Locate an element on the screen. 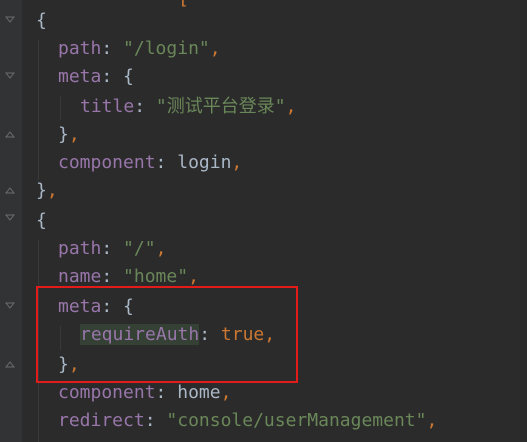 The width and height of the screenshot is (527, 442). annotation-highlight-box is located at coordinates (167, 334).